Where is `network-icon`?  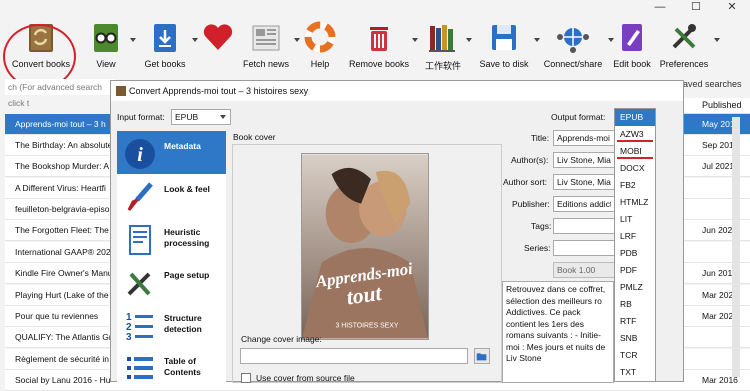 network-icon is located at coordinates (573, 40).